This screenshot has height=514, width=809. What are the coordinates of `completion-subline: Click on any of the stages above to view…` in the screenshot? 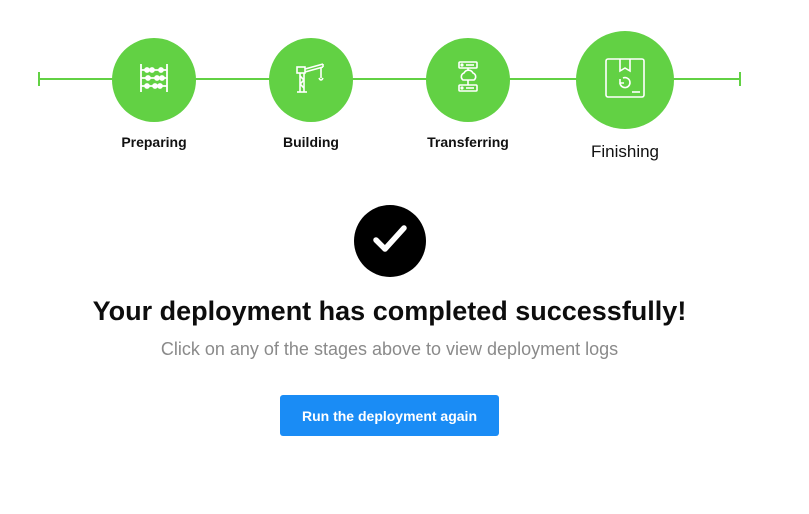 It's located at (389, 349).